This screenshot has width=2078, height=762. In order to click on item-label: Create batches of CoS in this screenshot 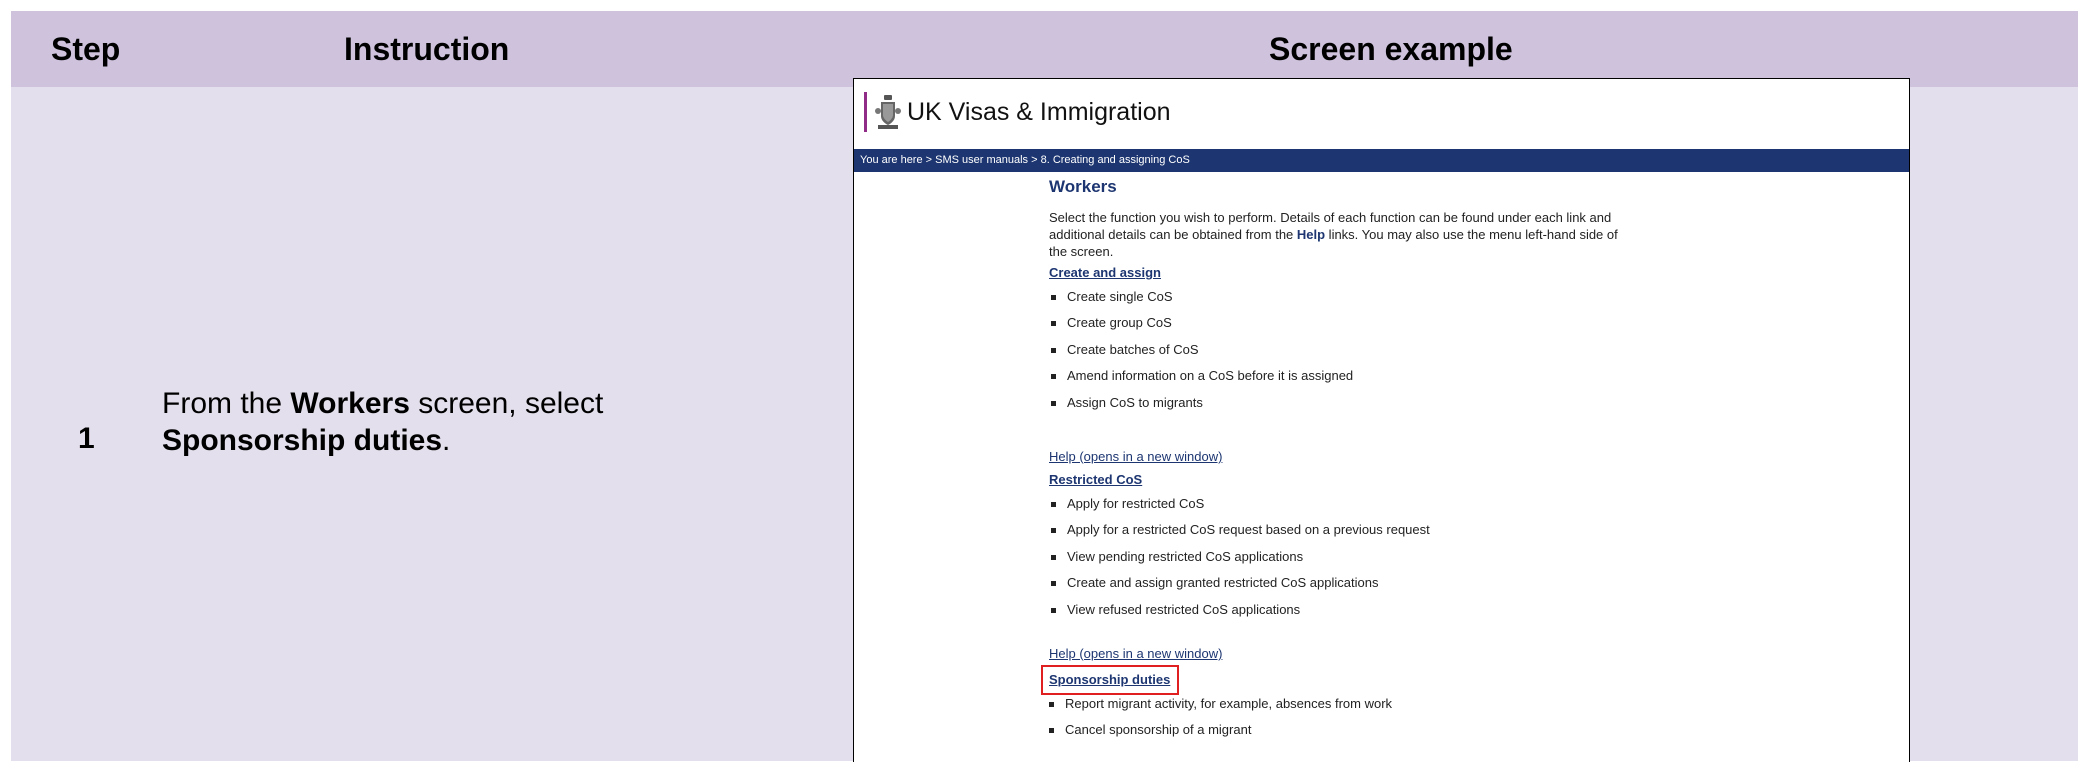, I will do `click(1133, 349)`.